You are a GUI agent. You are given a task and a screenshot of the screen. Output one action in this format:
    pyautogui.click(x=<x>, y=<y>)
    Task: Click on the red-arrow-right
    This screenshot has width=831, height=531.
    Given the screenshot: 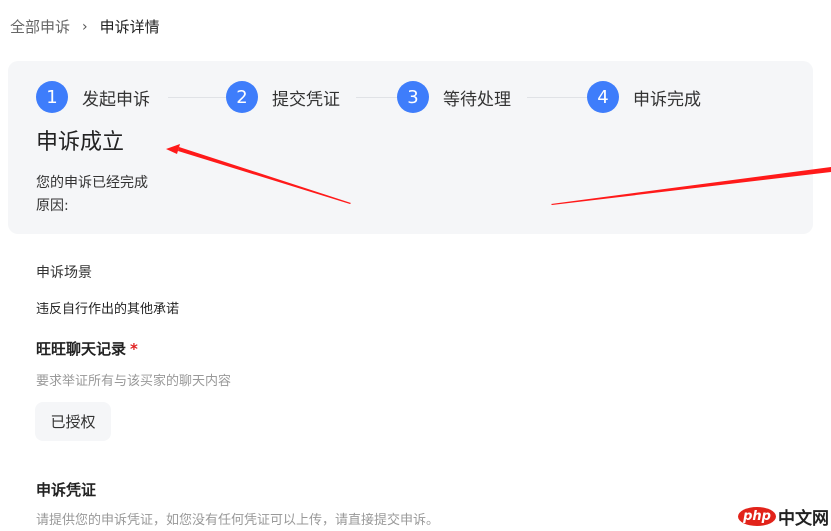 What is the action you would take?
    pyautogui.click(x=691, y=186)
    